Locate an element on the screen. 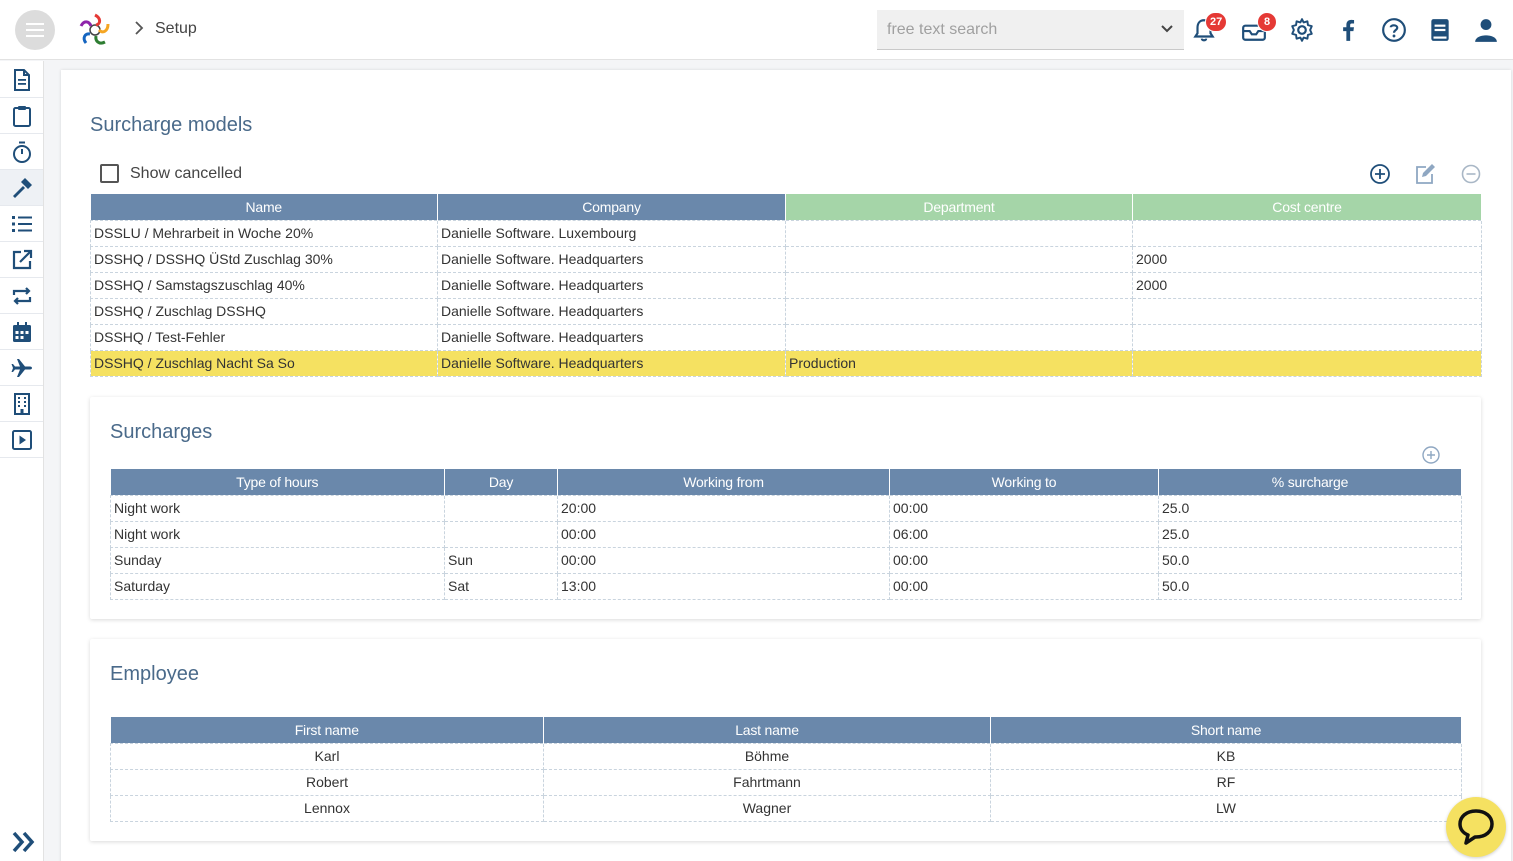 This screenshot has width=1513, height=861. plane-icon is located at coordinates (21, 367).